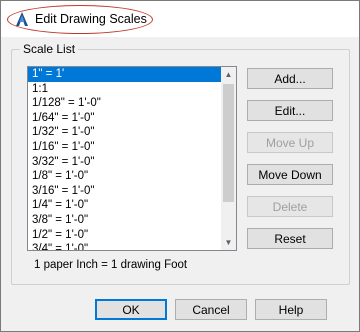 The image size is (360, 332). I want to click on scale-list-item: 1/8" = 1'-0", so click(124, 176).